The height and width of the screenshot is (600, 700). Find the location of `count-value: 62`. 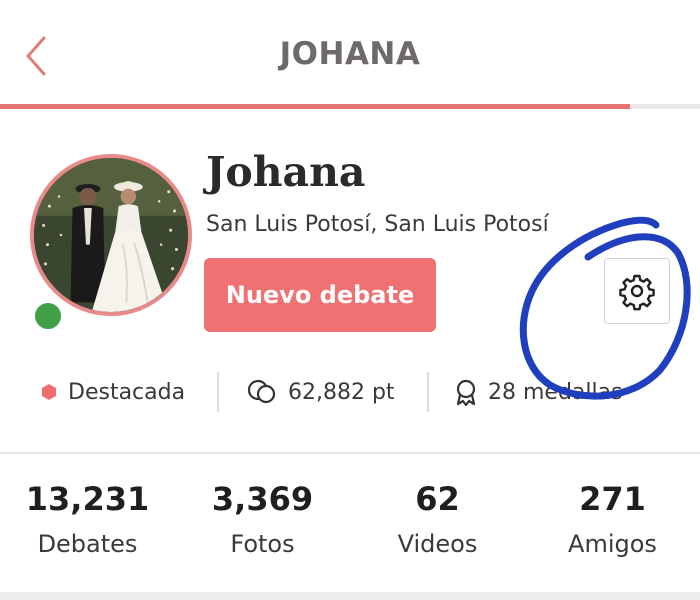

count-value: 62 is located at coordinates (437, 499).